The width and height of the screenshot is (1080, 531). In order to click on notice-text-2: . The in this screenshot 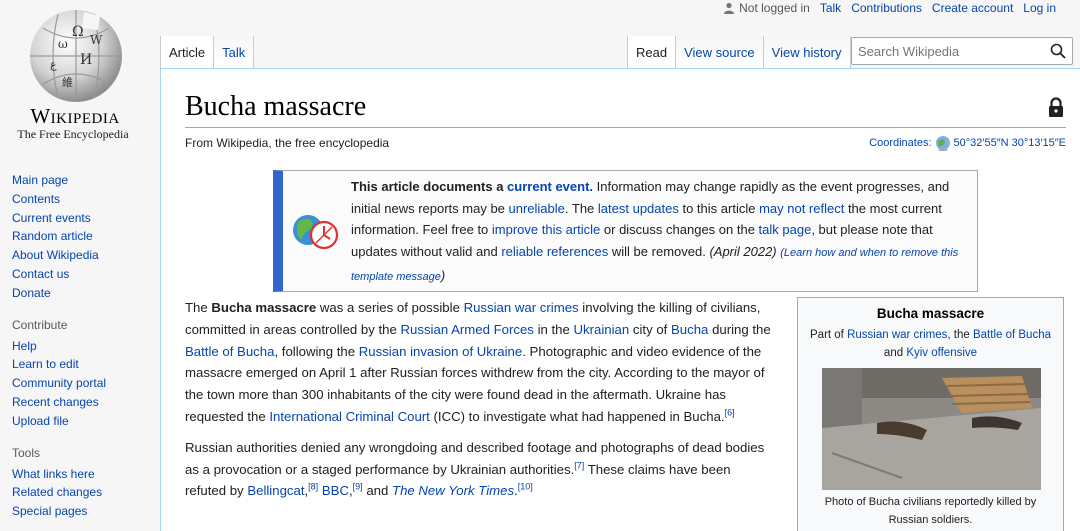, I will do `click(581, 208)`.